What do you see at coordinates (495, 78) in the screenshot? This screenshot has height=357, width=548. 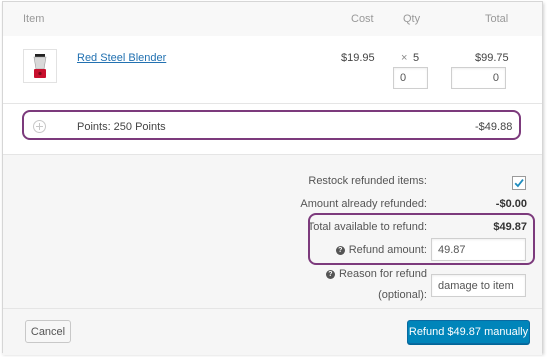 I see `refund-line-total-value: 0` at bounding box center [495, 78].